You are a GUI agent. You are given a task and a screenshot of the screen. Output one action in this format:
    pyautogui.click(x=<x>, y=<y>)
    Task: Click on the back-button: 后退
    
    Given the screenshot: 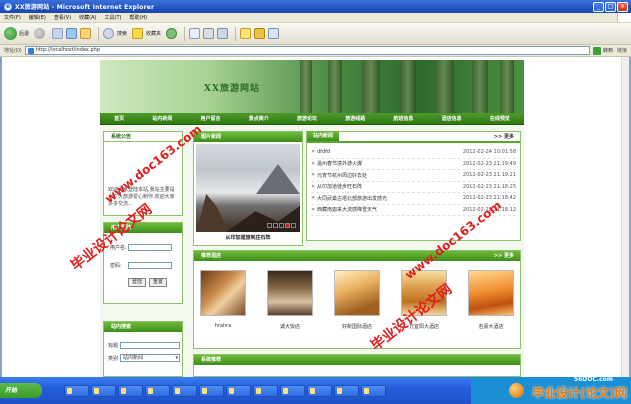 What is the action you would take?
    pyautogui.click(x=16, y=33)
    